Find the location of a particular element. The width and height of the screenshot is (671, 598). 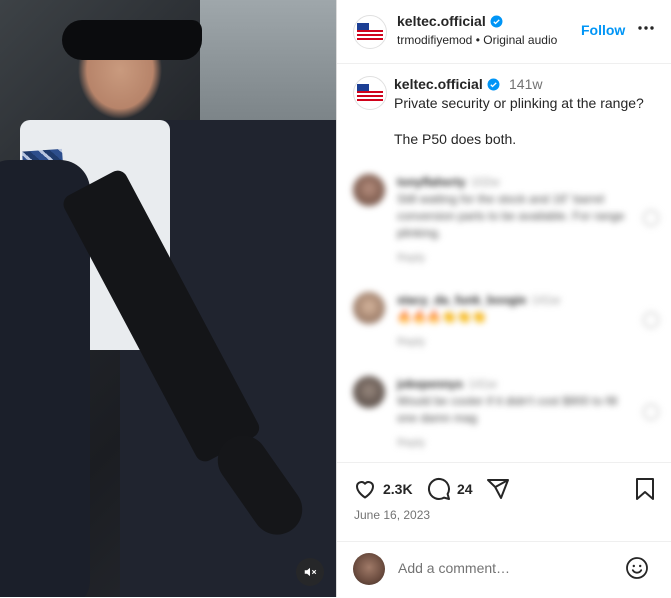

comment-action: 24 is located at coordinates (450, 489).